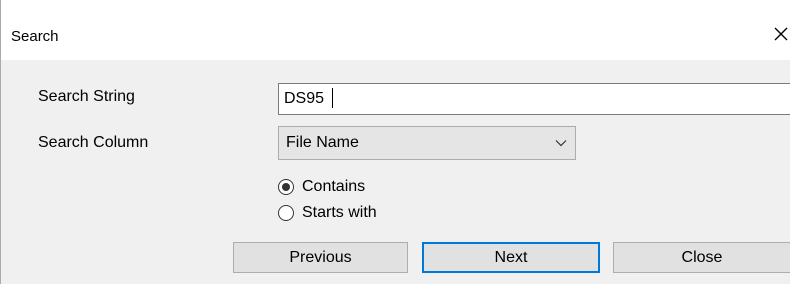 The height and width of the screenshot is (284, 790). What do you see at coordinates (339, 212) in the screenshot?
I see `radio-starts-with-label: Starts with` at bounding box center [339, 212].